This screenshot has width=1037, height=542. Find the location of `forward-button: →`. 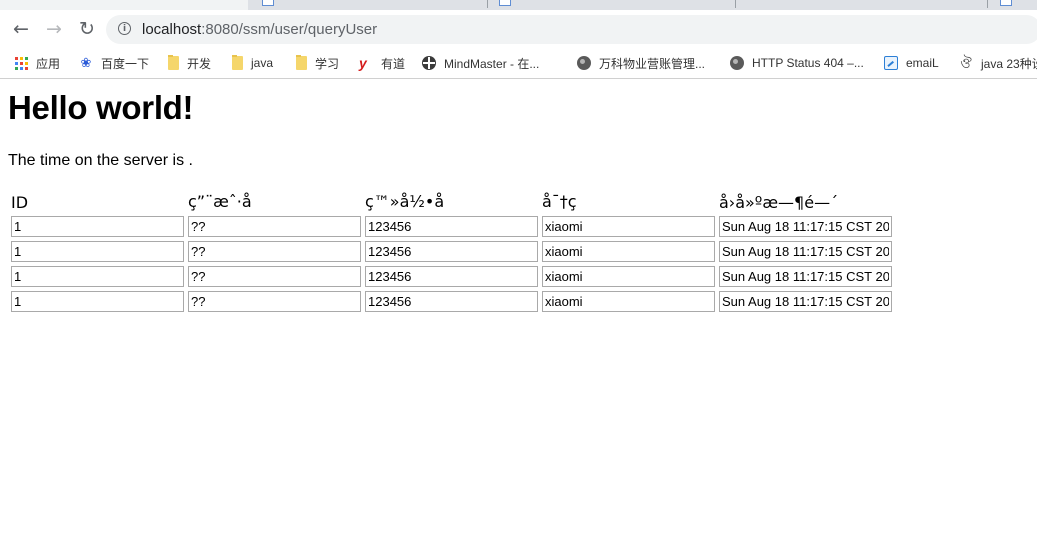

forward-button: → is located at coordinates (54, 29).